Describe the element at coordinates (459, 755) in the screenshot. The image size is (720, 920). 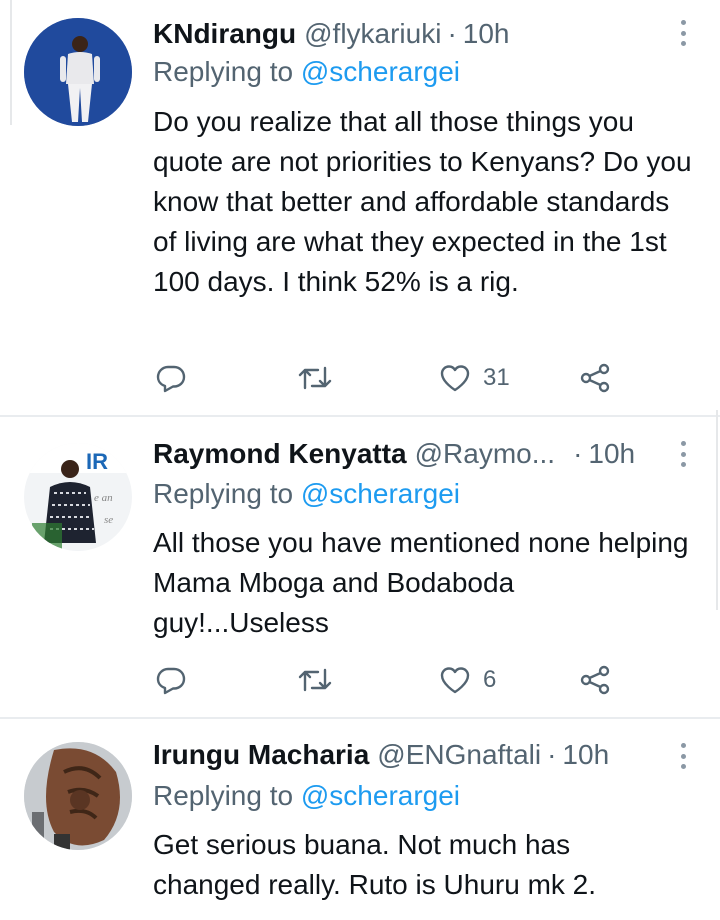
I see `author-handle: @ENGnaftali` at that location.